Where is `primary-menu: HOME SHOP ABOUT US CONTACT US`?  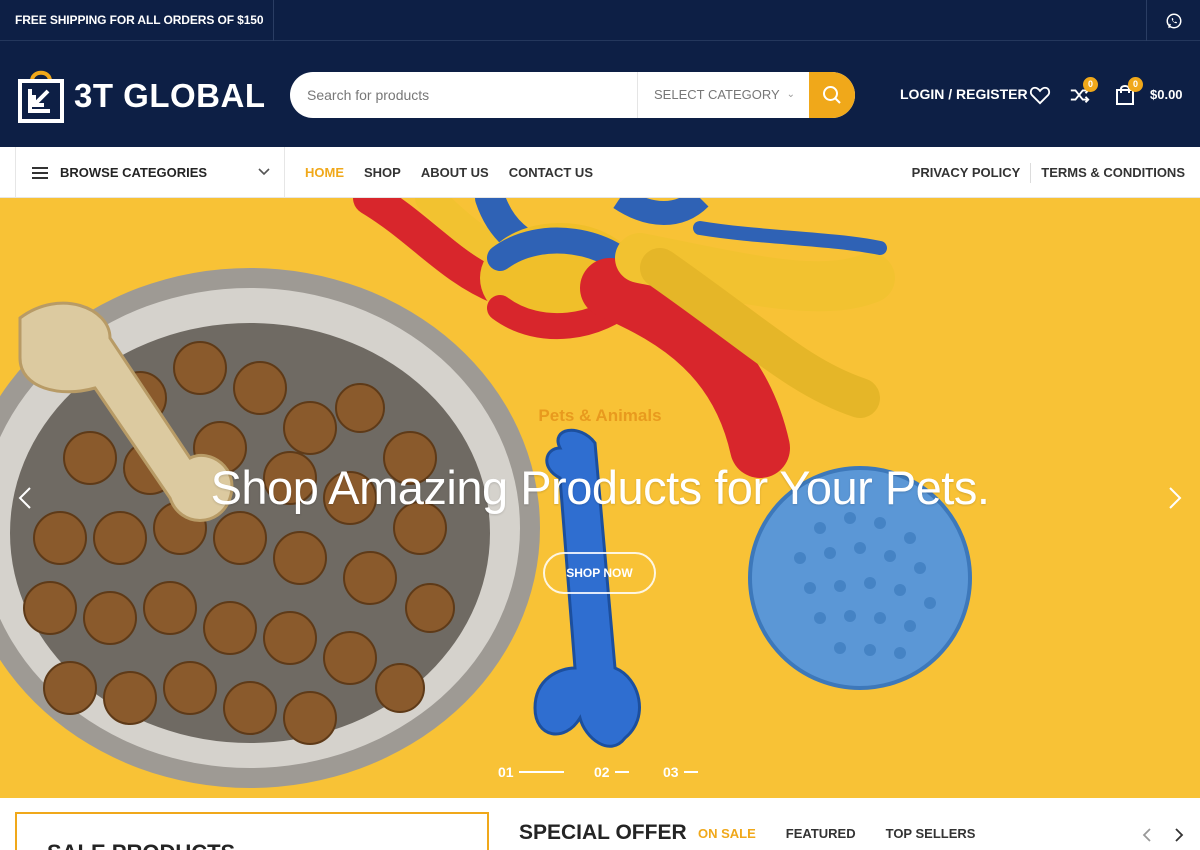
primary-menu: HOME SHOP ABOUT US CONTACT US is located at coordinates (459, 172).